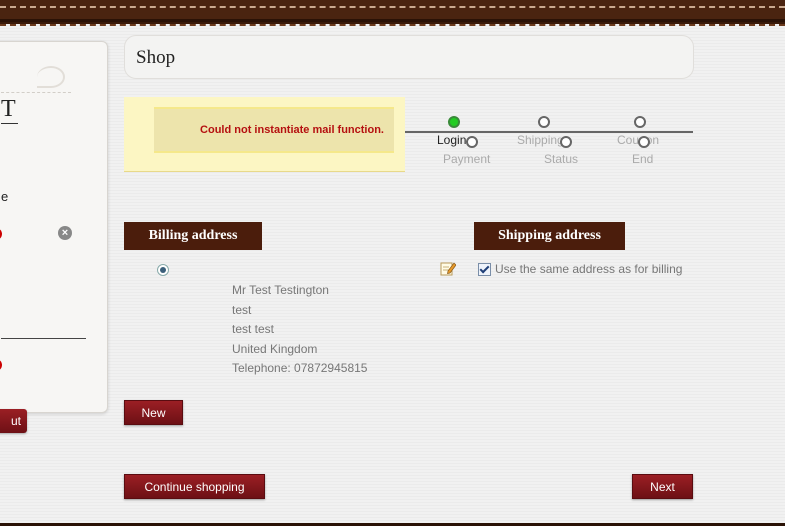  Describe the element at coordinates (1, 234) in the screenshot. I see `cart-price-fragment` at that location.